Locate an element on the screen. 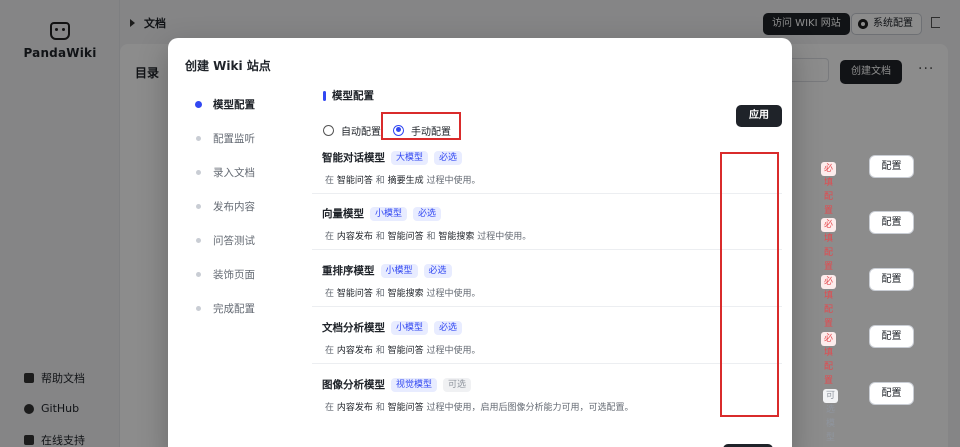  step-label: 发布内容 is located at coordinates (234, 206).